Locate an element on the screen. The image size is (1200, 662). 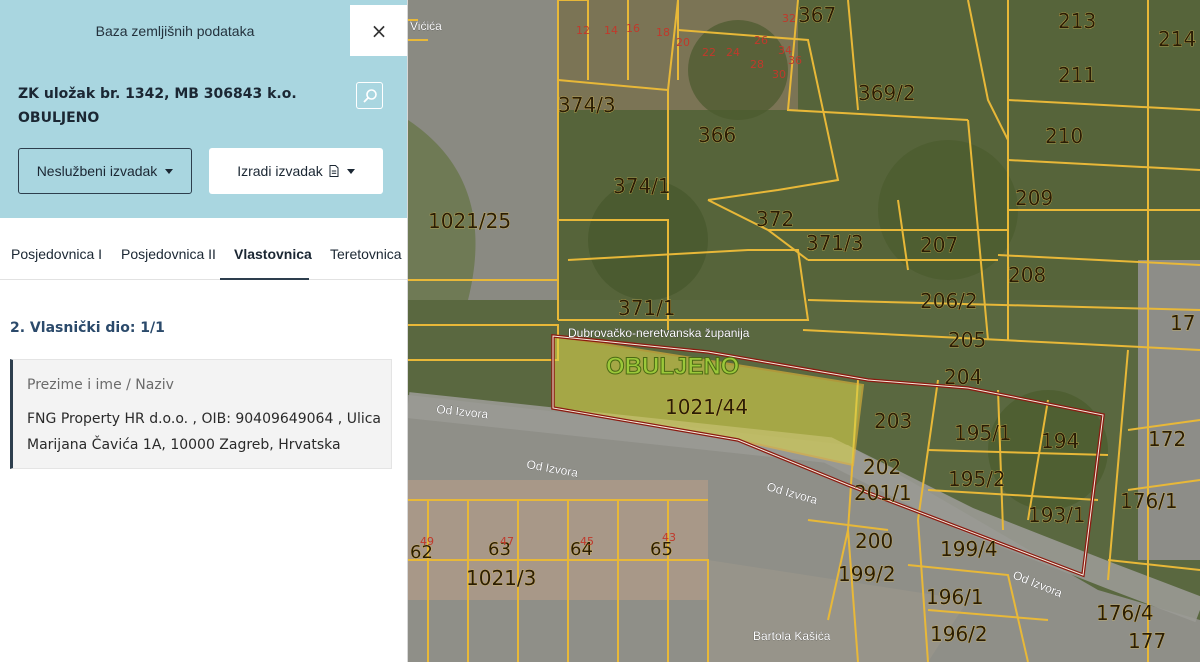
ownership-share-title: 2. Vlasnički dio: 1/1 is located at coordinates (87, 328).